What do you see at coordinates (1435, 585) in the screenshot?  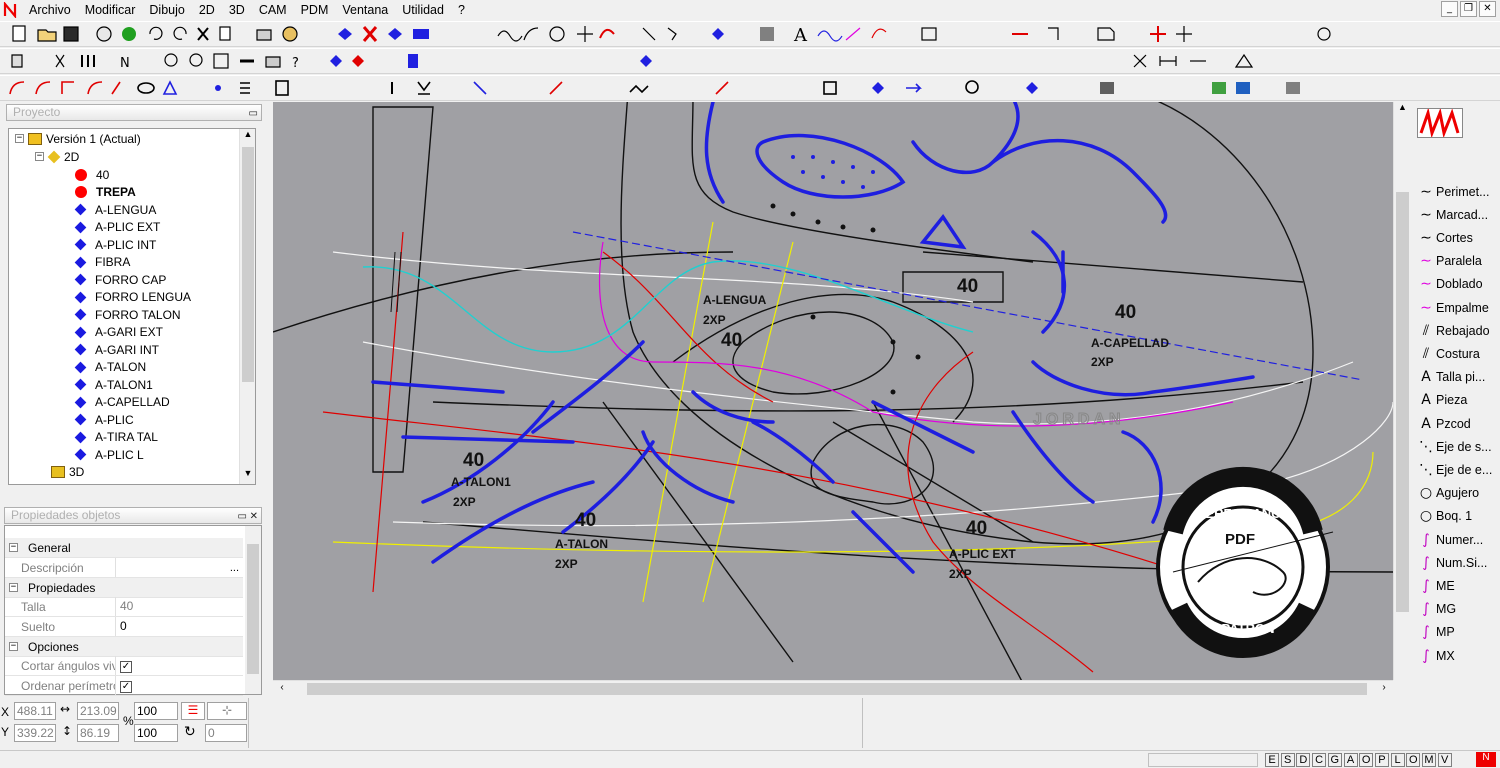 I see `tool-me: ∫ ME` at bounding box center [1435, 585].